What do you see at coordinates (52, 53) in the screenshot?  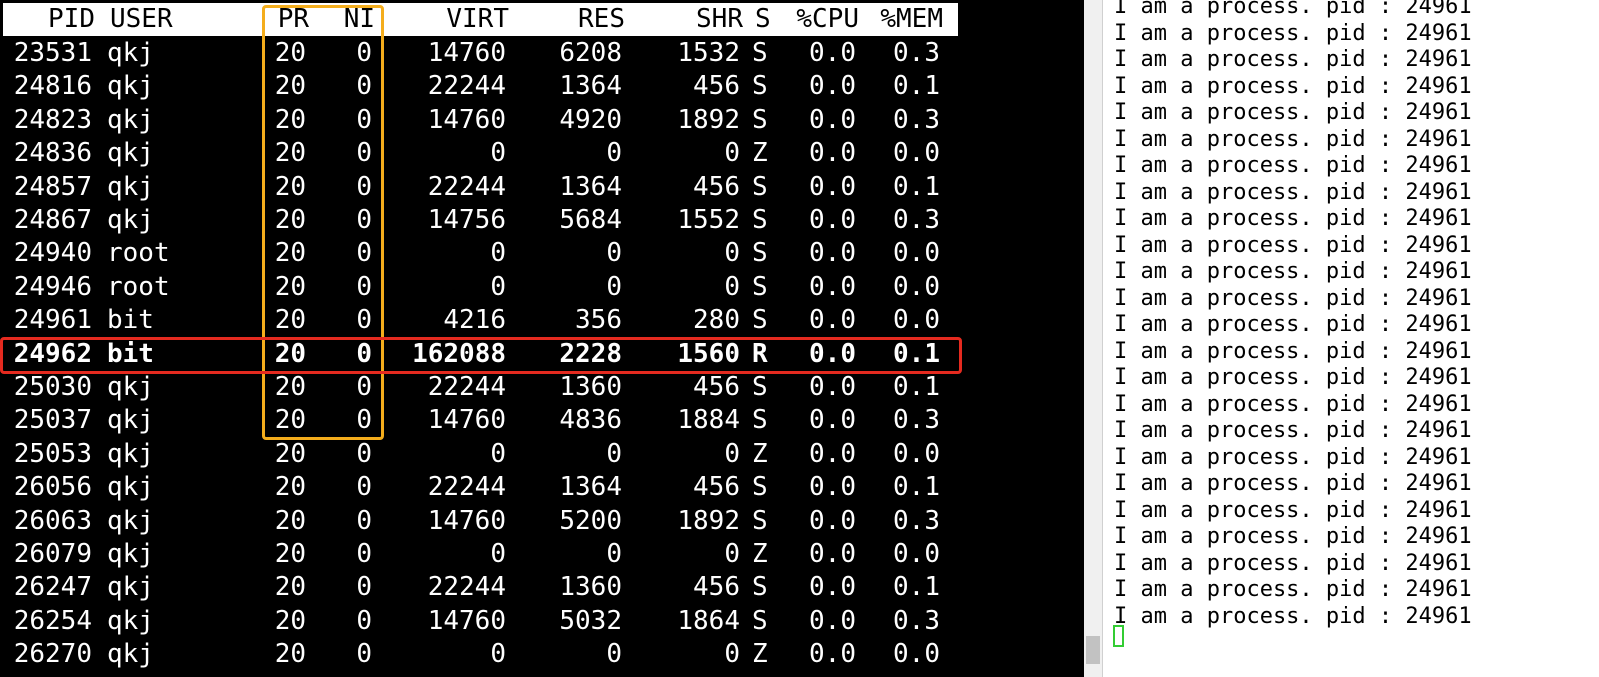 I see `pid-cell: 23531` at bounding box center [52, 53].